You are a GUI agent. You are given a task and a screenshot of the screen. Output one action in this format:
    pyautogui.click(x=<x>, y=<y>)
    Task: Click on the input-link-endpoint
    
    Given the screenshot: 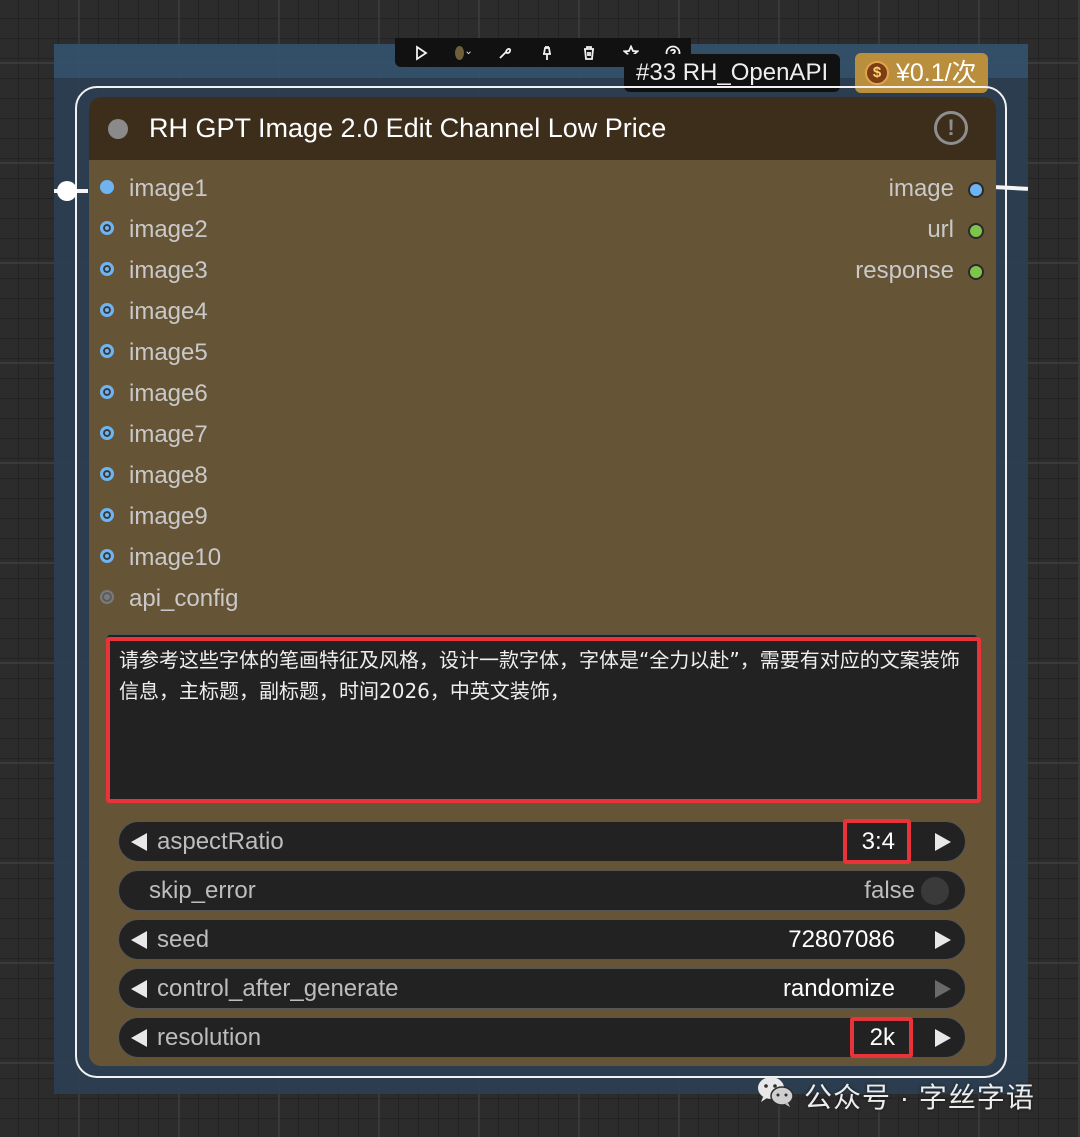 What is the action you would take?
    pyautogui.click(x=67, y=191)
    